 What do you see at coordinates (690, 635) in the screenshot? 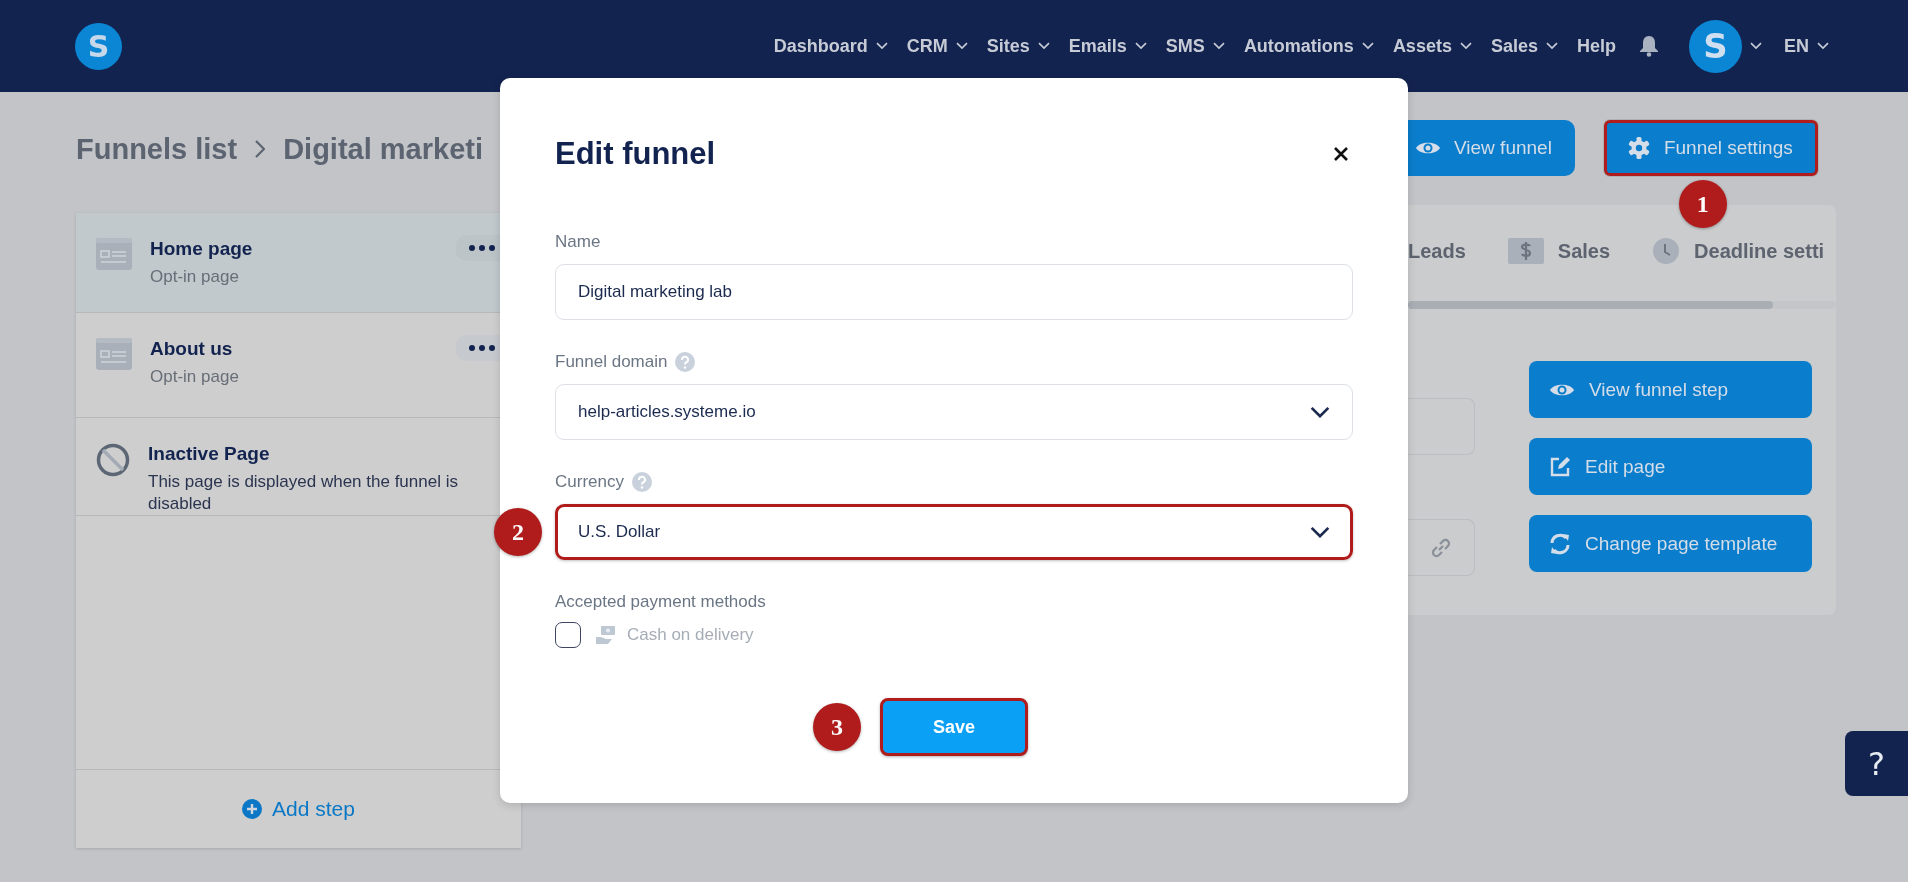
I see `payment-method-label: Cash on delivery` at bounding box center [690, 635].